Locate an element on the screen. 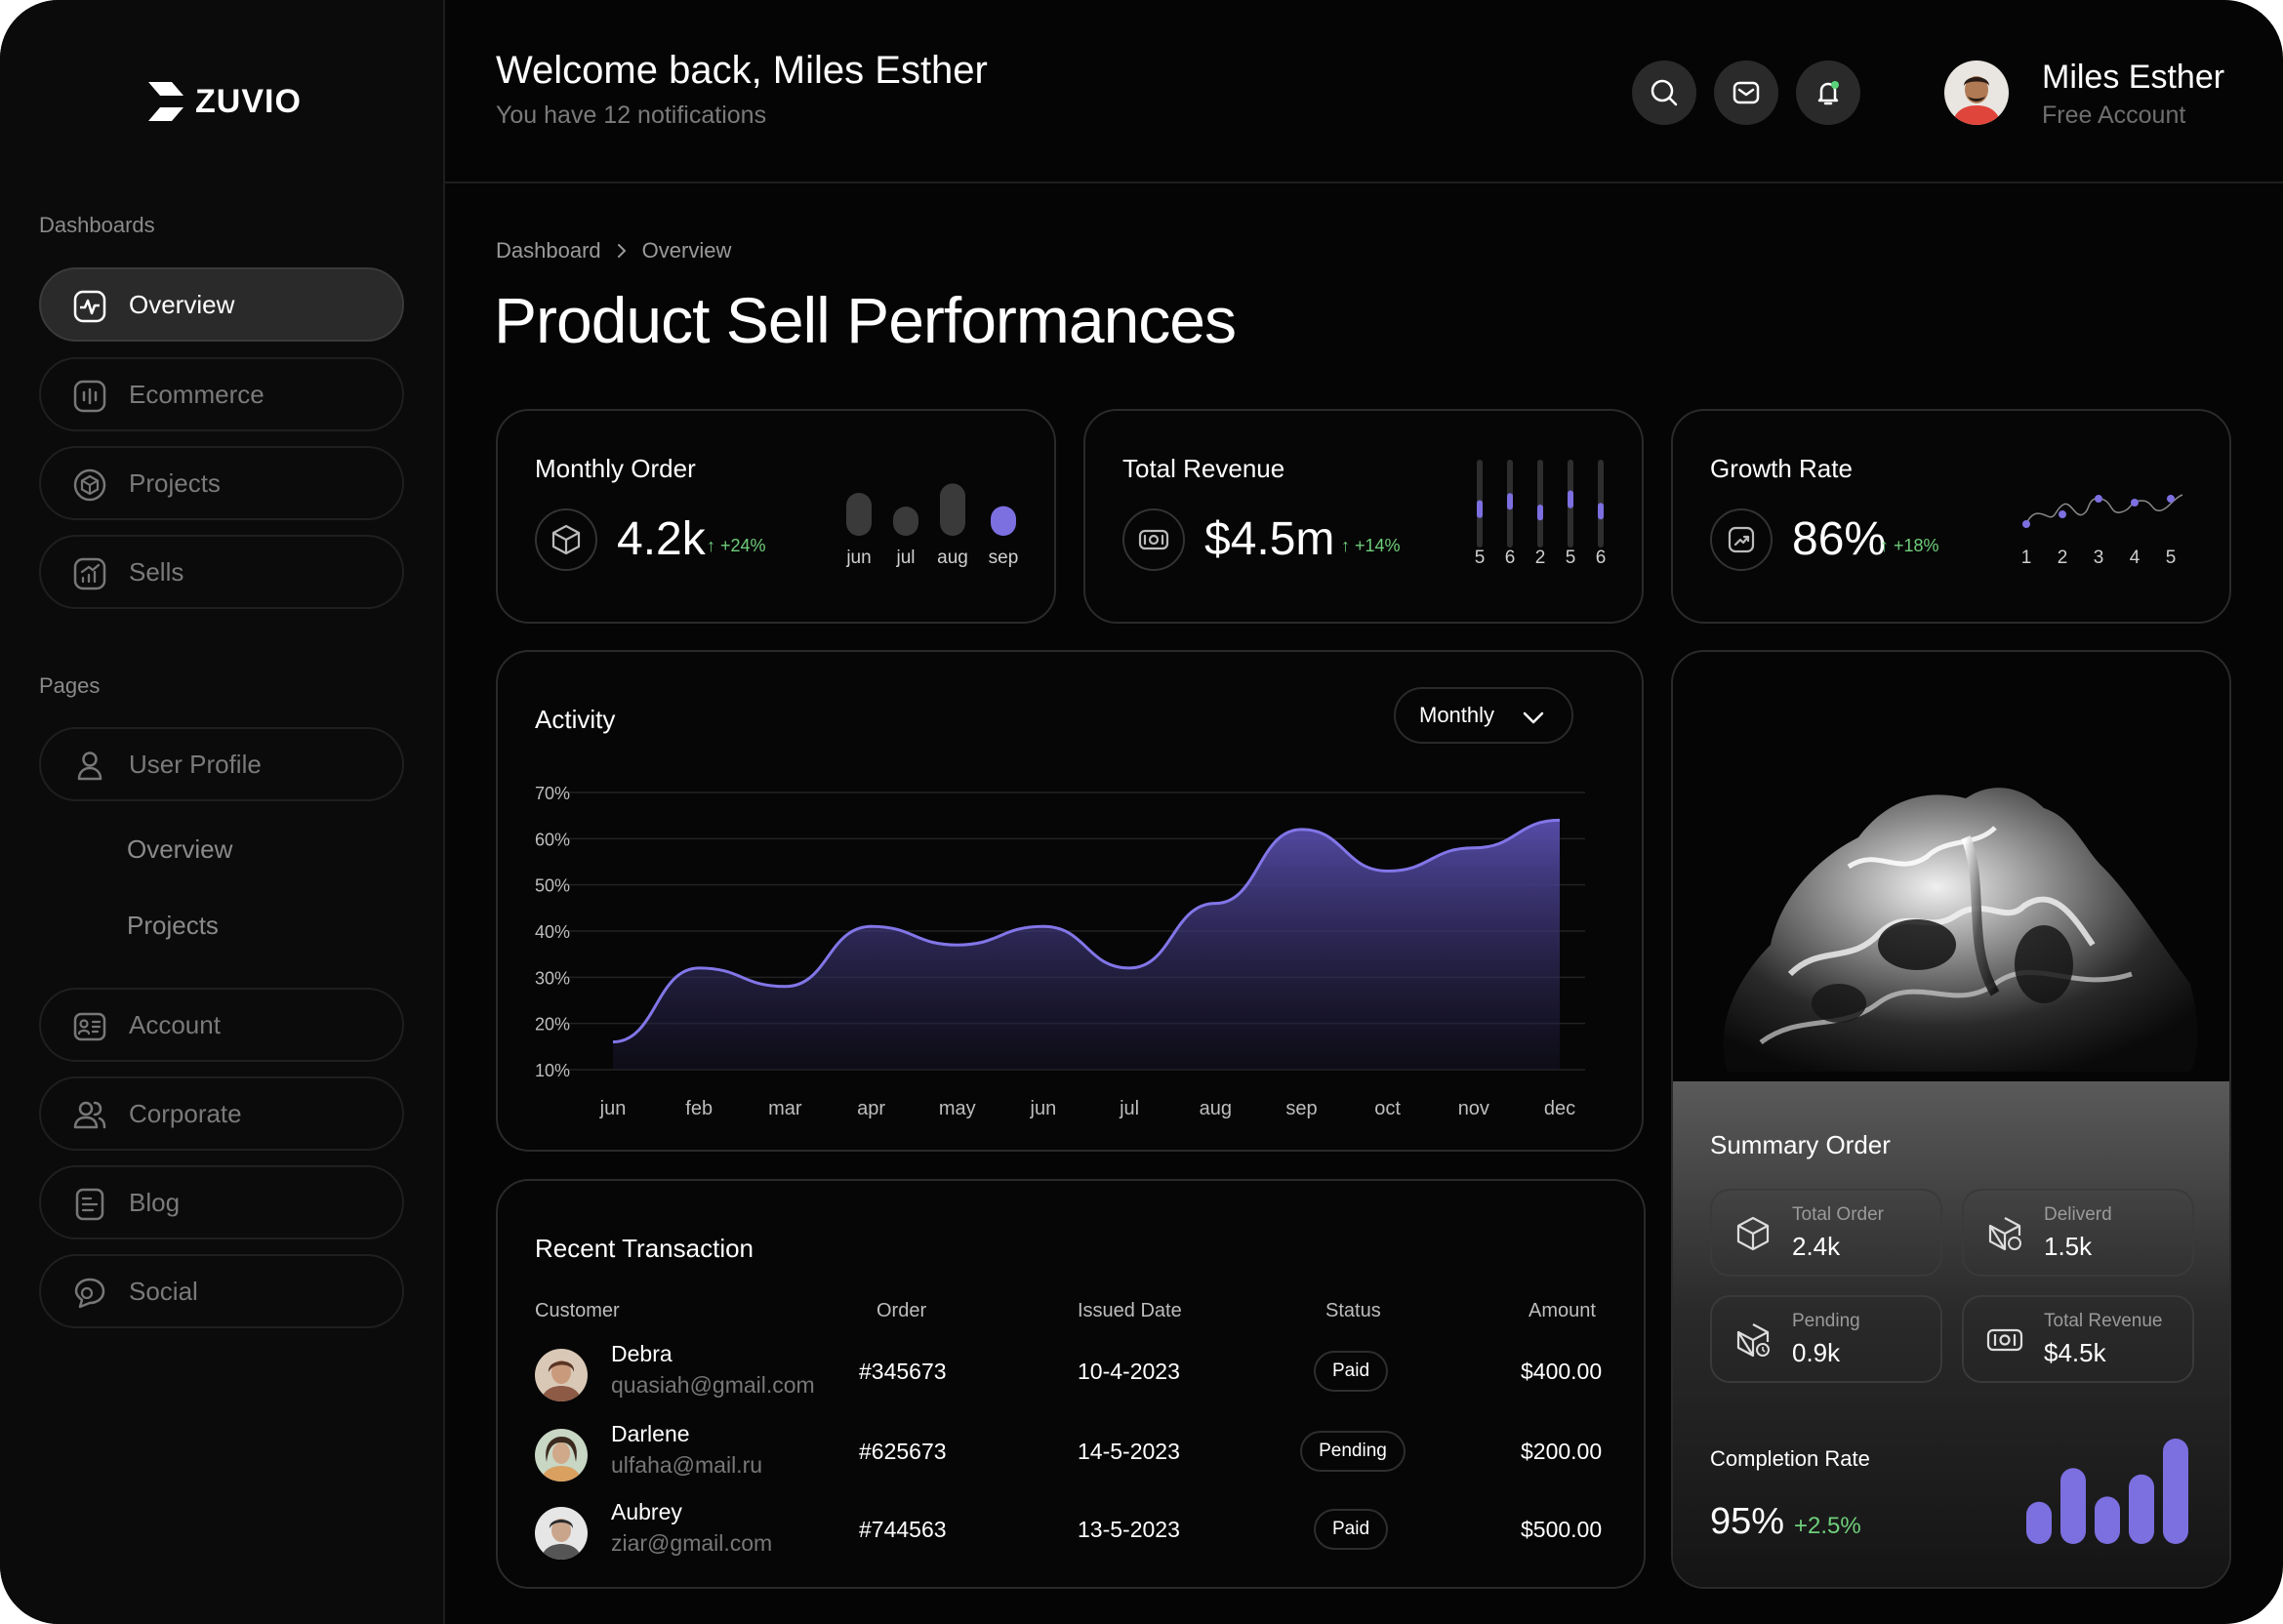  x-tick-label: nov is located at coordinates (1473, 1108).